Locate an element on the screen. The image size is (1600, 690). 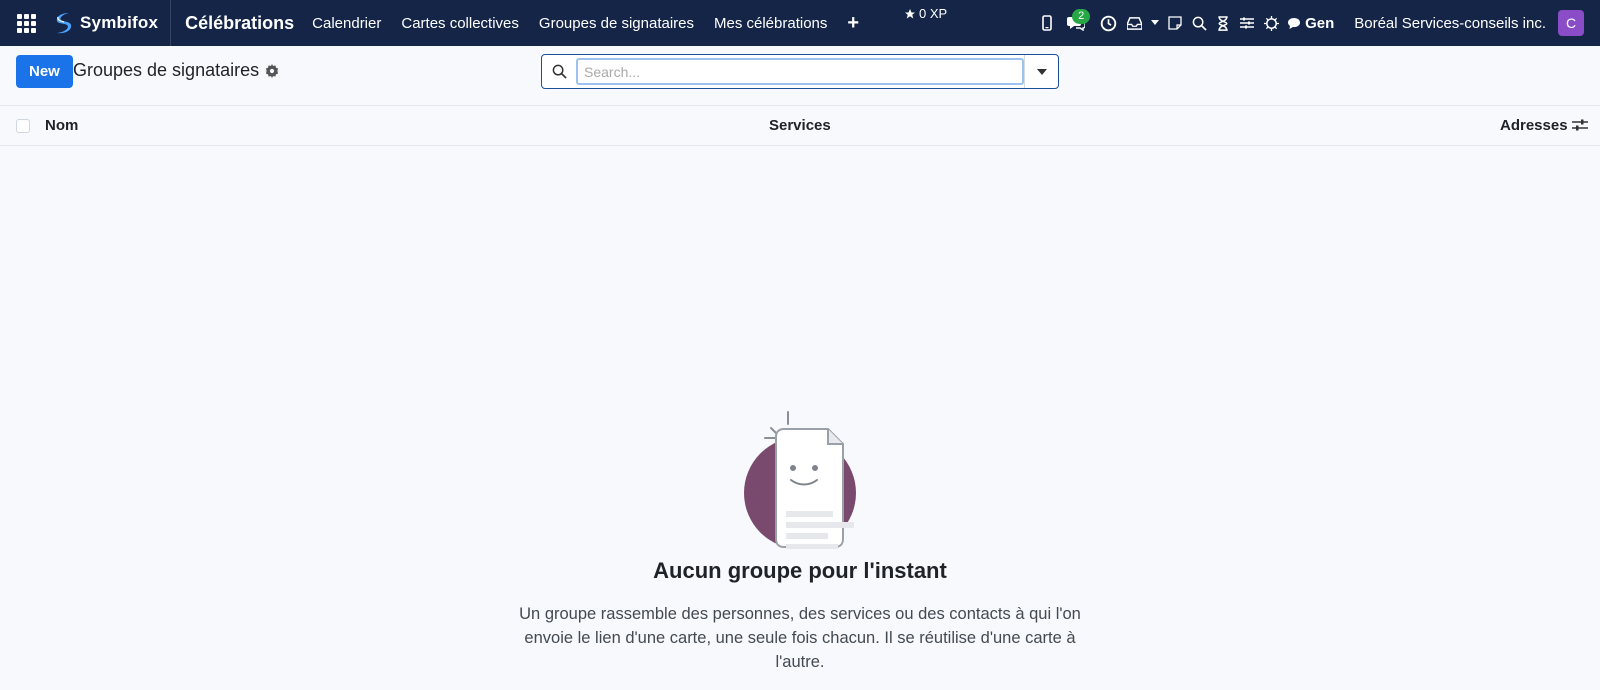
global-search-button is located at coordinates (1199, 23).